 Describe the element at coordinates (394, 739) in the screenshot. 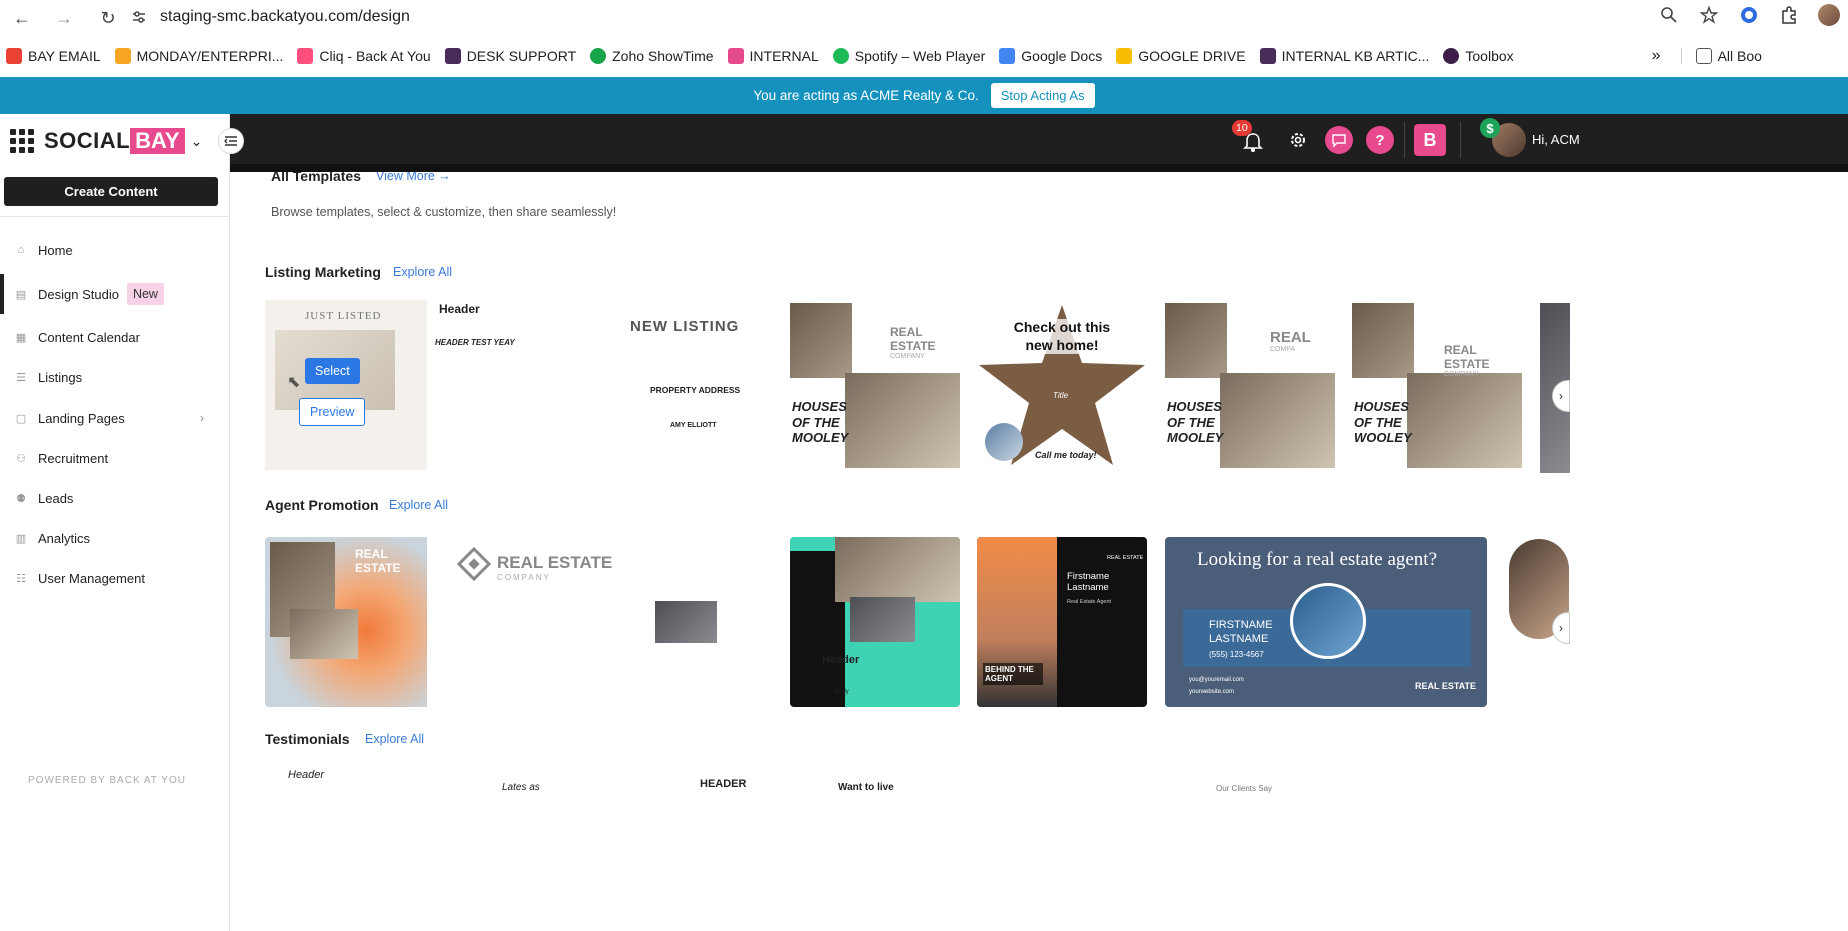

I see `testimonials-explore-link: Explore All` at that location.